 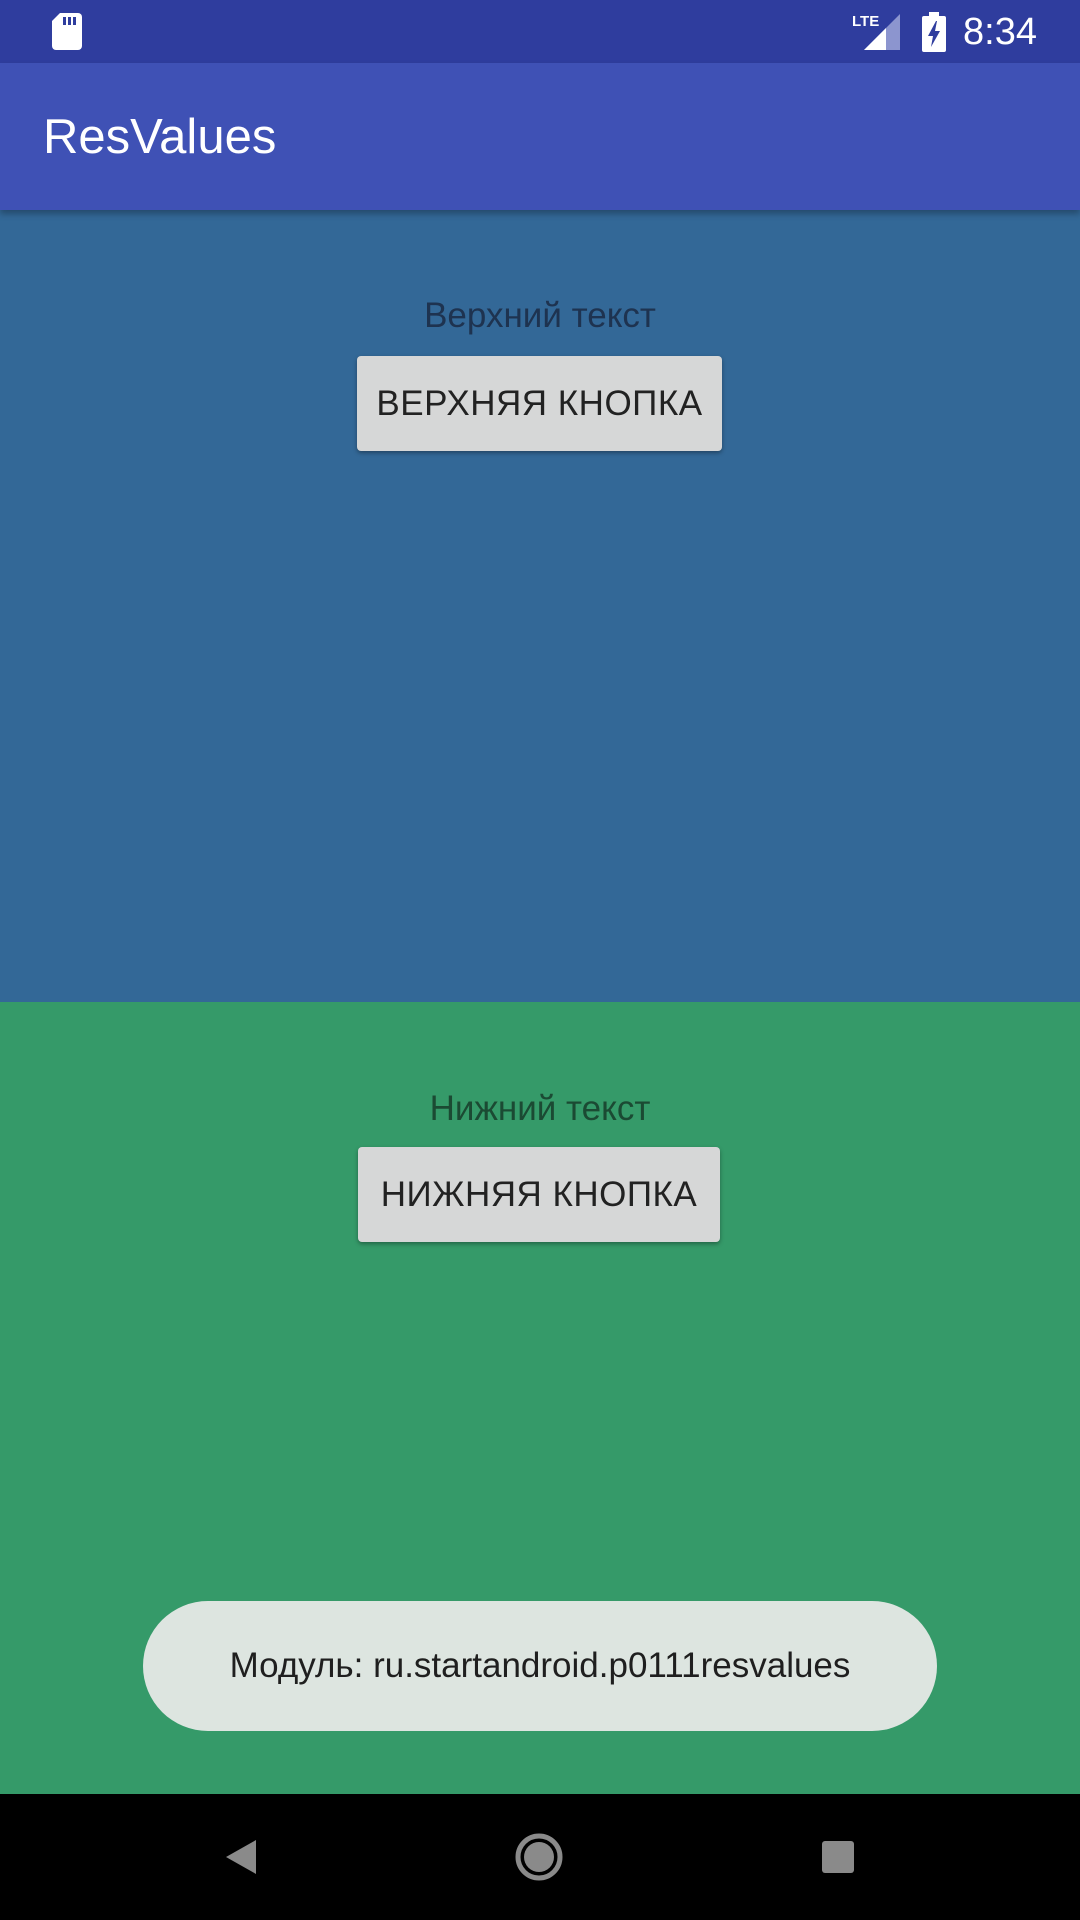 I want to click on status-bar: LTE 8:34, so click(x=540, y=31).